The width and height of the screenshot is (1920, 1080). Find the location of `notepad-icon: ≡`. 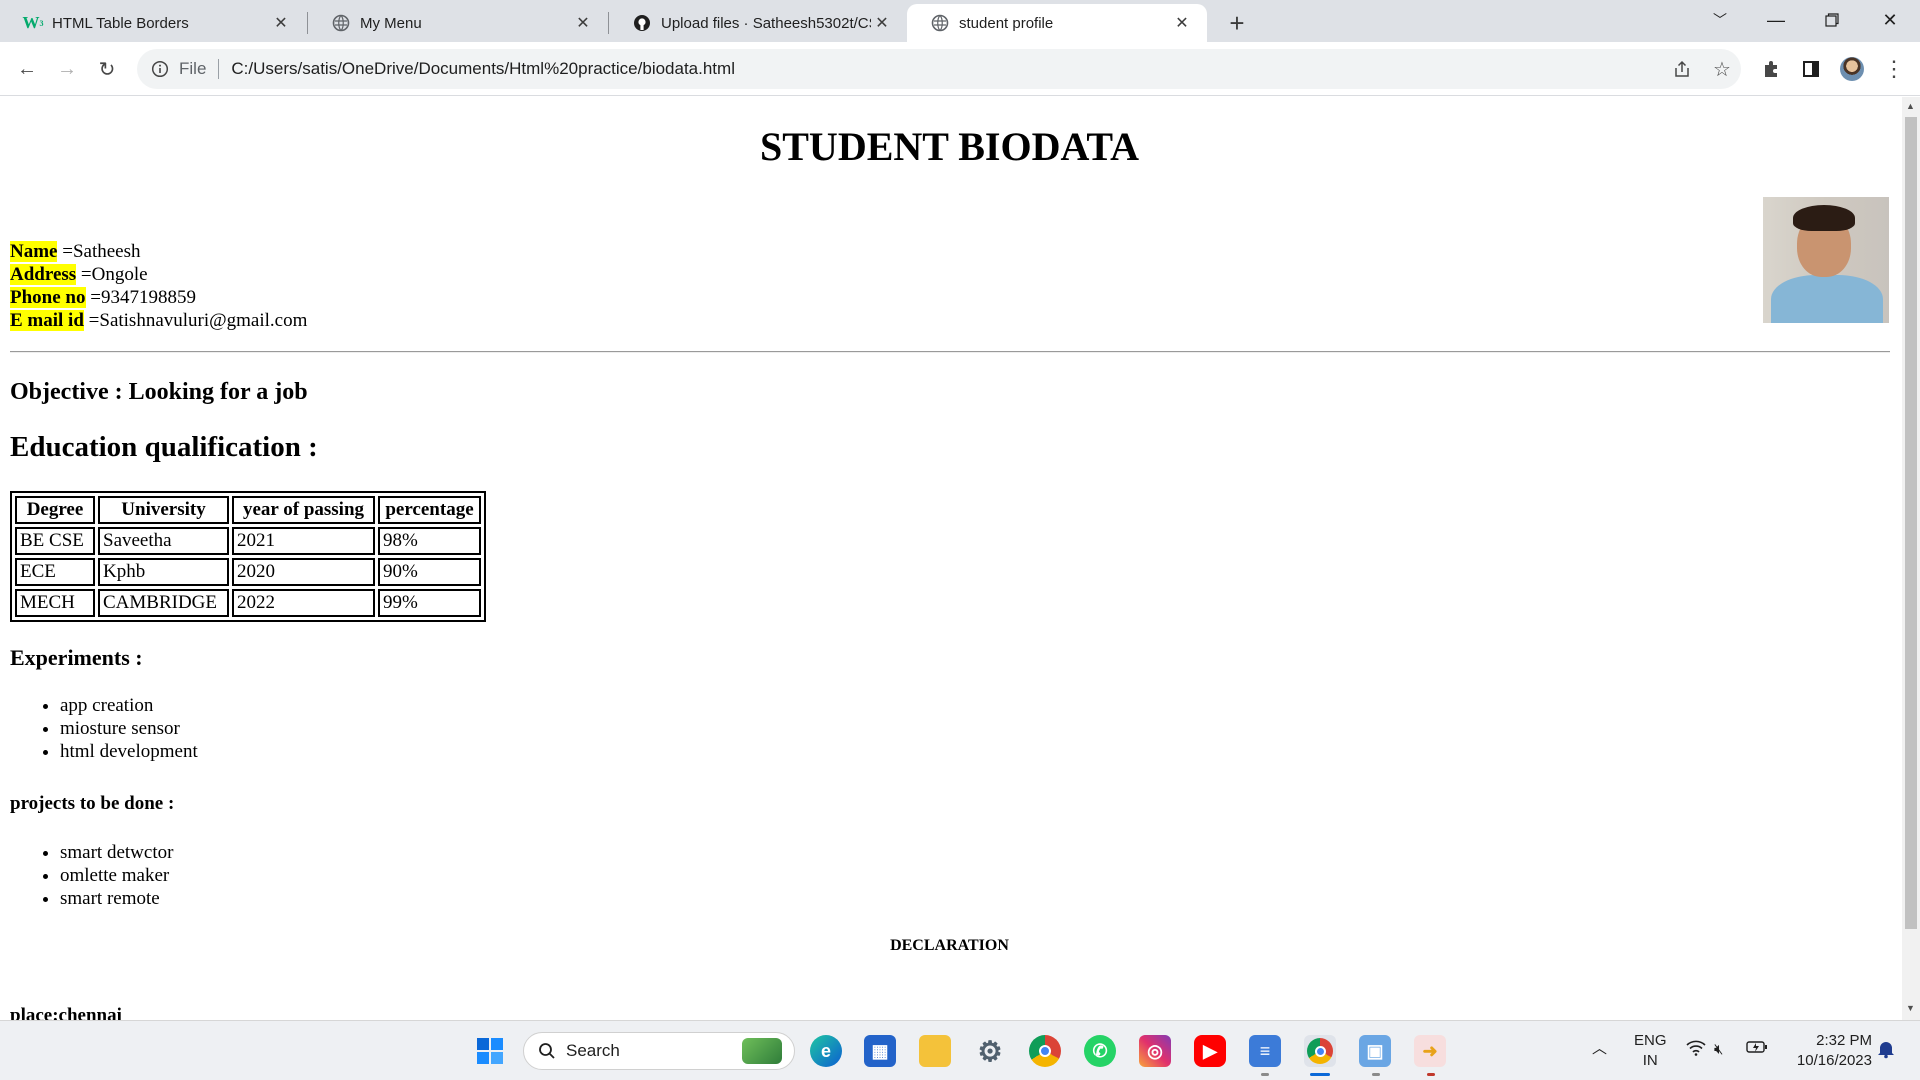

notepad-icon: ≡ is located at coordinates (1265, 1051).